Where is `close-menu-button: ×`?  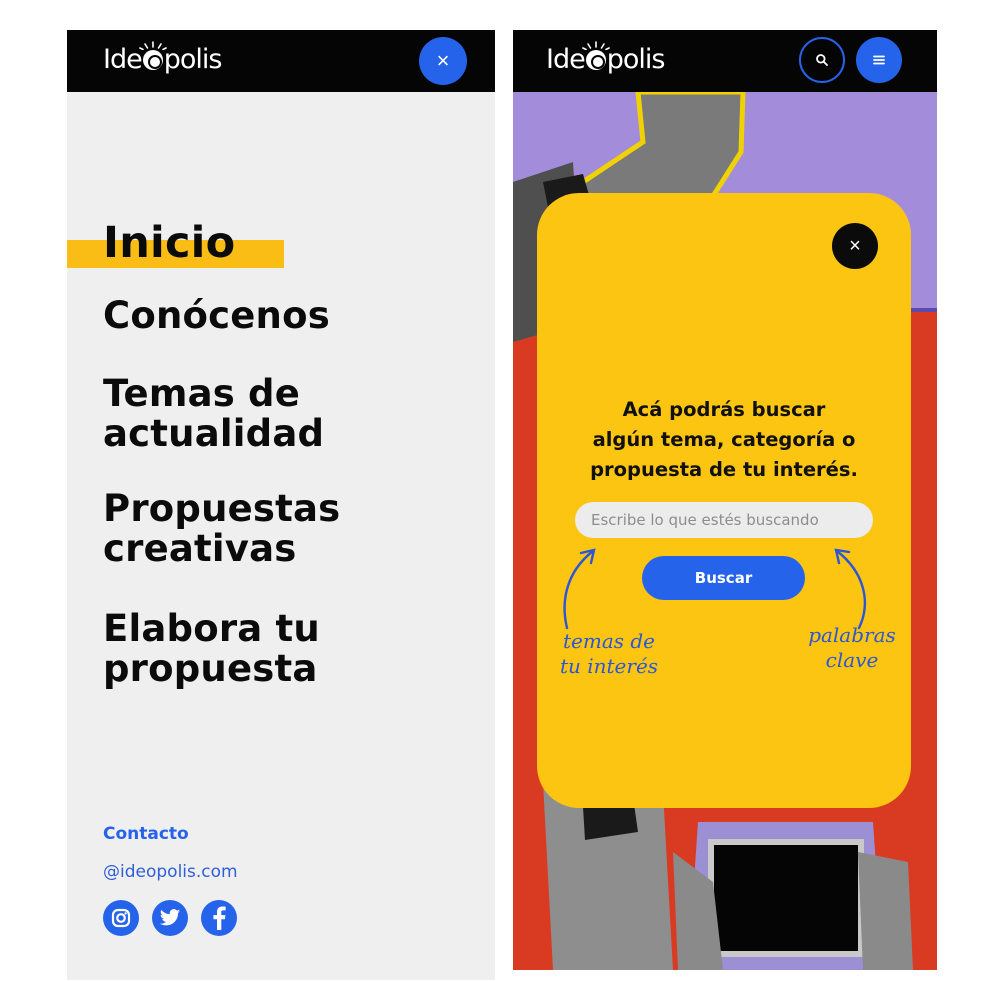
close-menu-button: × is located at coordinates (443, 61).